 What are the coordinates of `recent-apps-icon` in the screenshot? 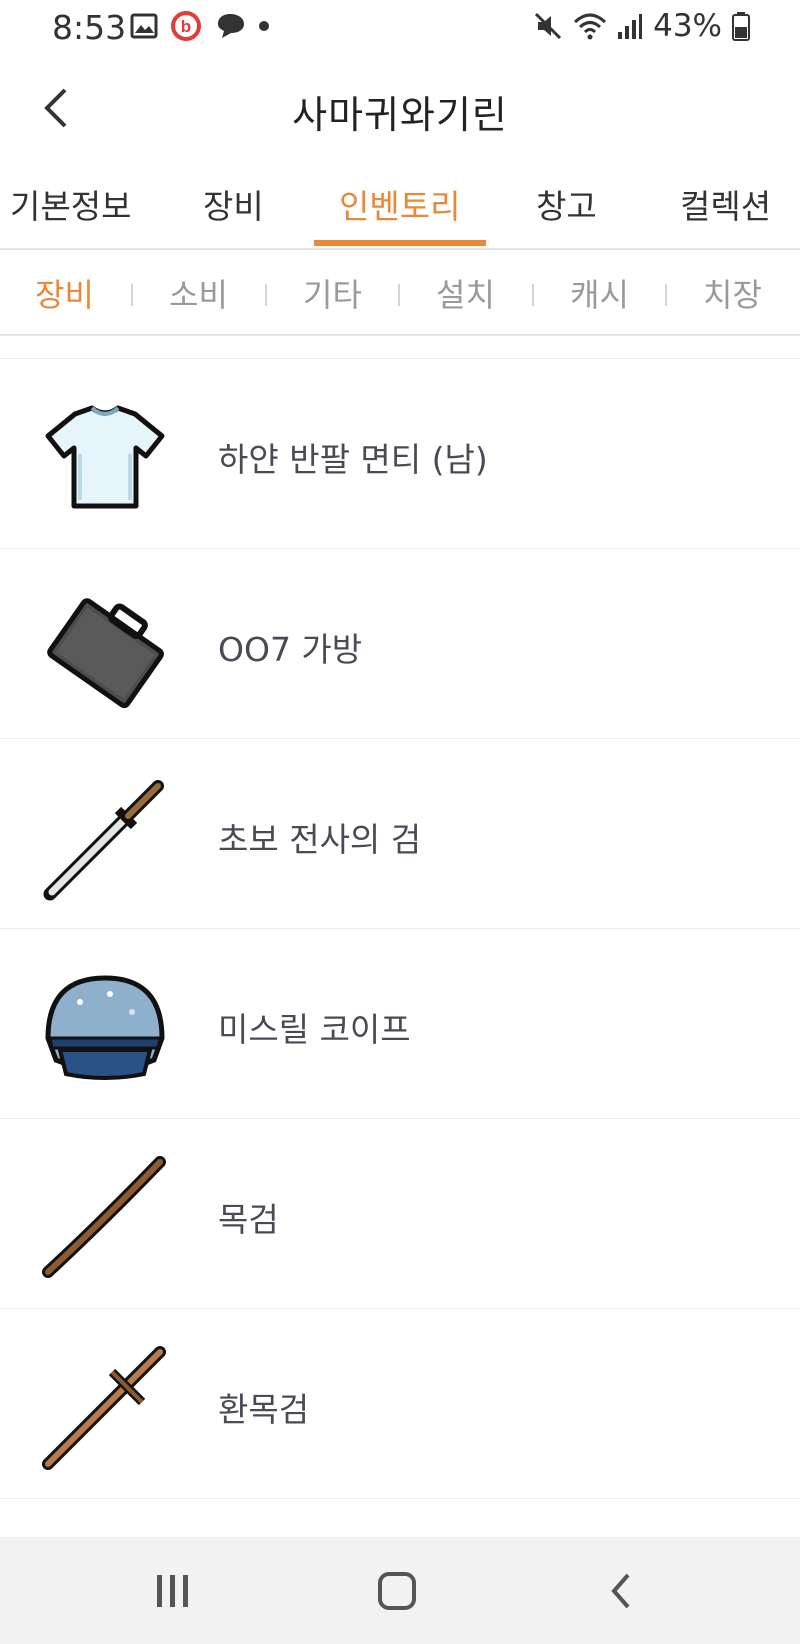 It's located at (172, 1591).